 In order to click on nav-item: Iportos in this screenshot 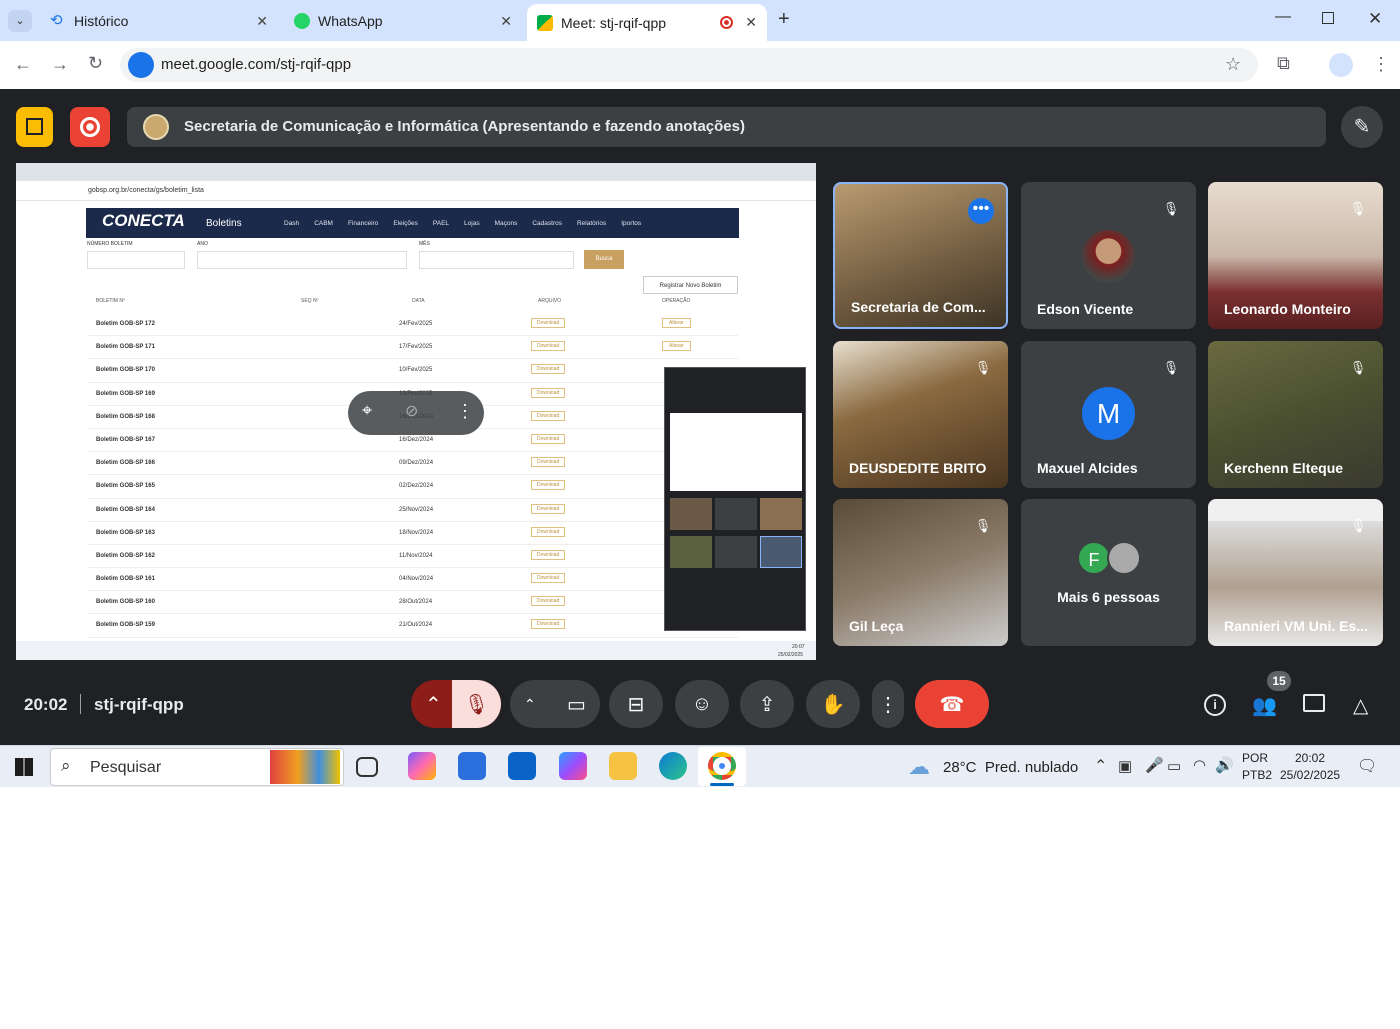, I will do `click(631, 223)`.